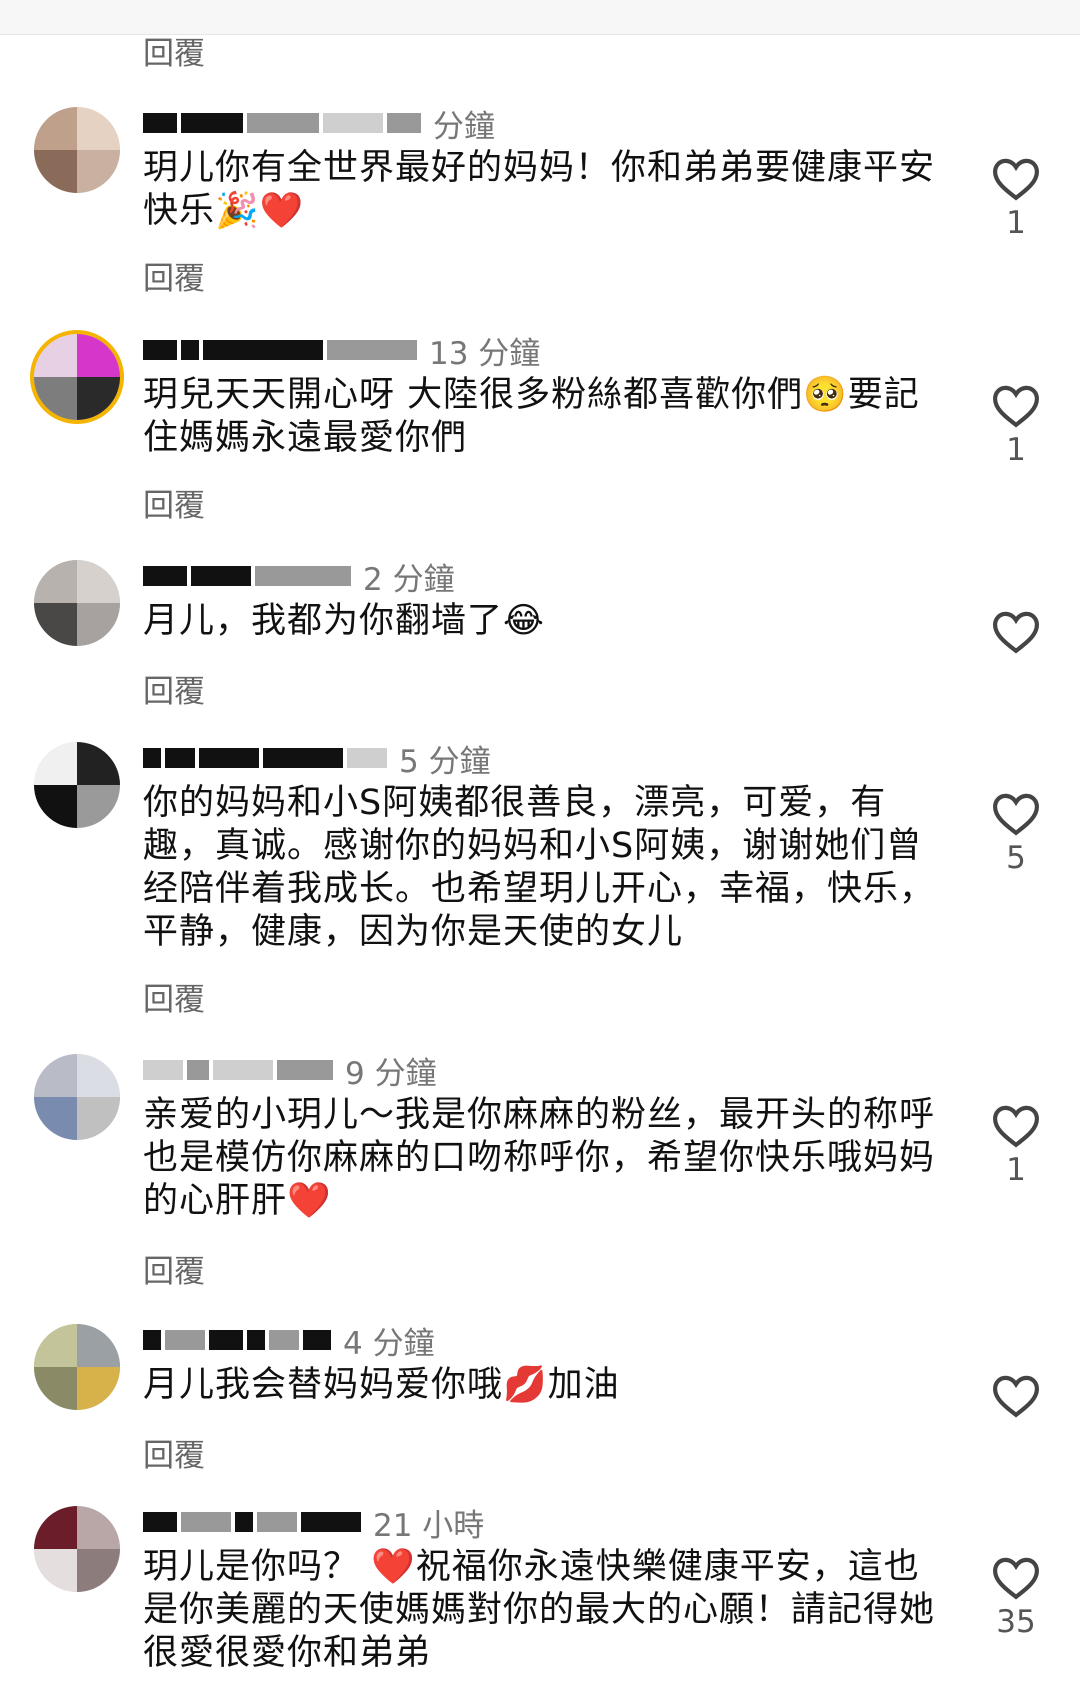 The height and width of the screenshot is (1691, 1080). Describe the element at coordinates (409, 579) in the screenshot. I see `comment-time: 2 分鐘` at that location.